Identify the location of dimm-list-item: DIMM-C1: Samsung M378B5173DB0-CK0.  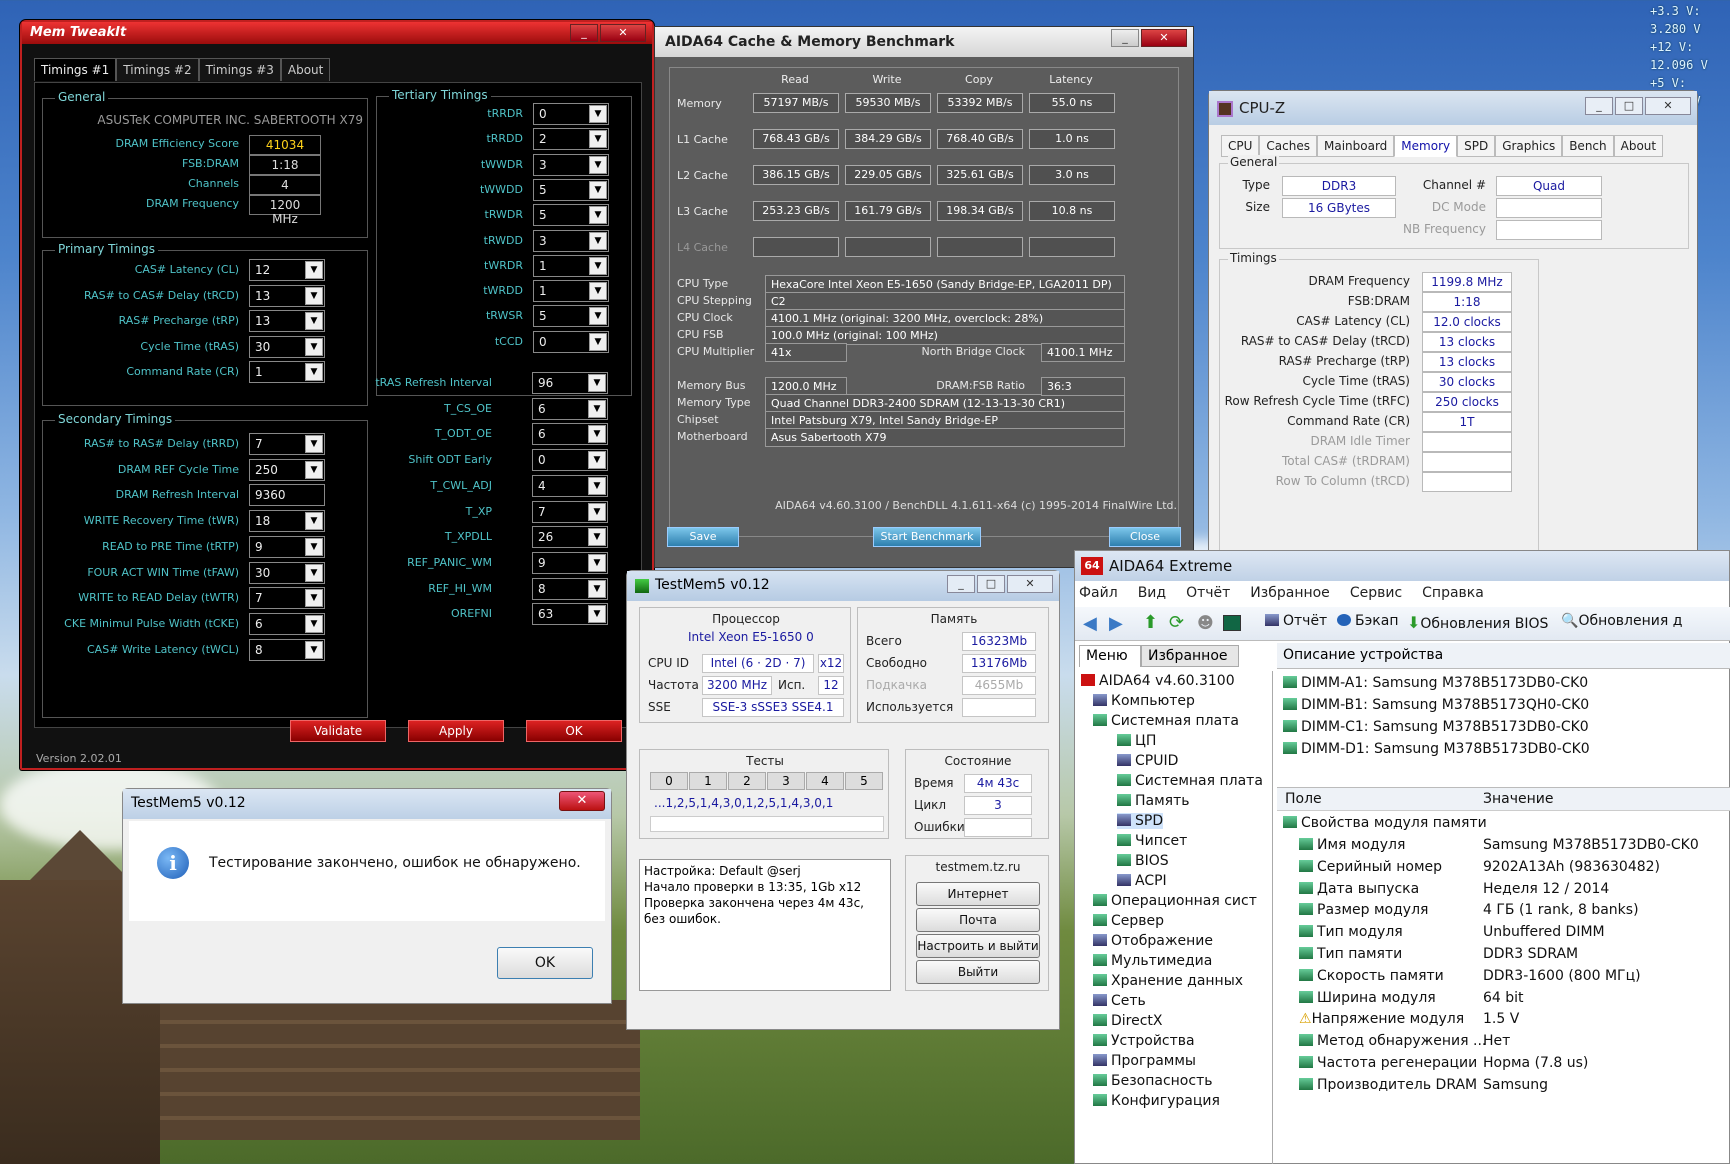
(1436, 727).